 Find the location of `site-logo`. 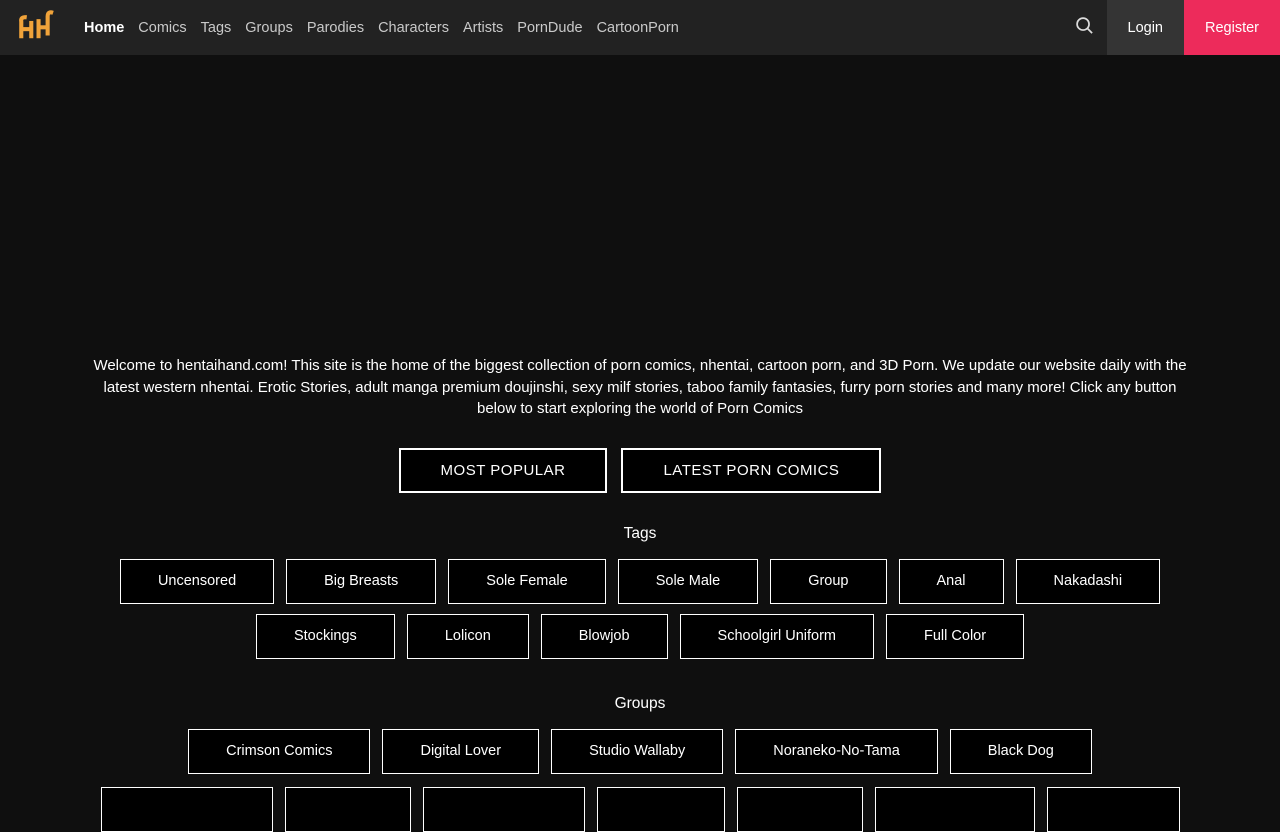

site-logo is located at coordinates (34, 28).